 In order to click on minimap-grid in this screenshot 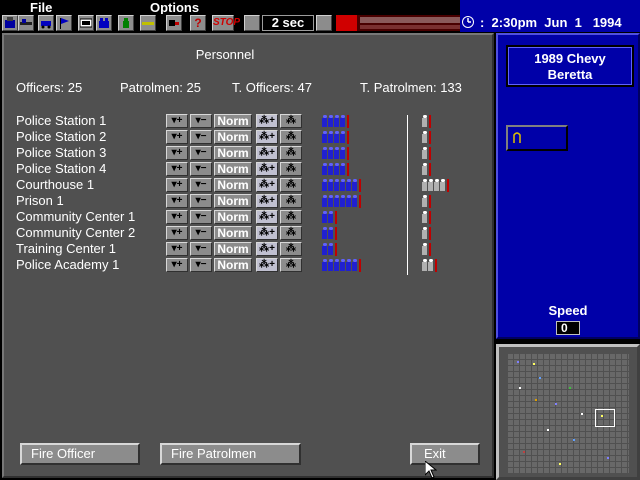, I will do `click(568, 413)`.